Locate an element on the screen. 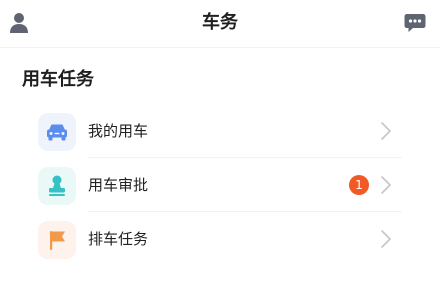 This screenshot has width=440, height=292. stamp-icon is located at coordinates (57, 186).